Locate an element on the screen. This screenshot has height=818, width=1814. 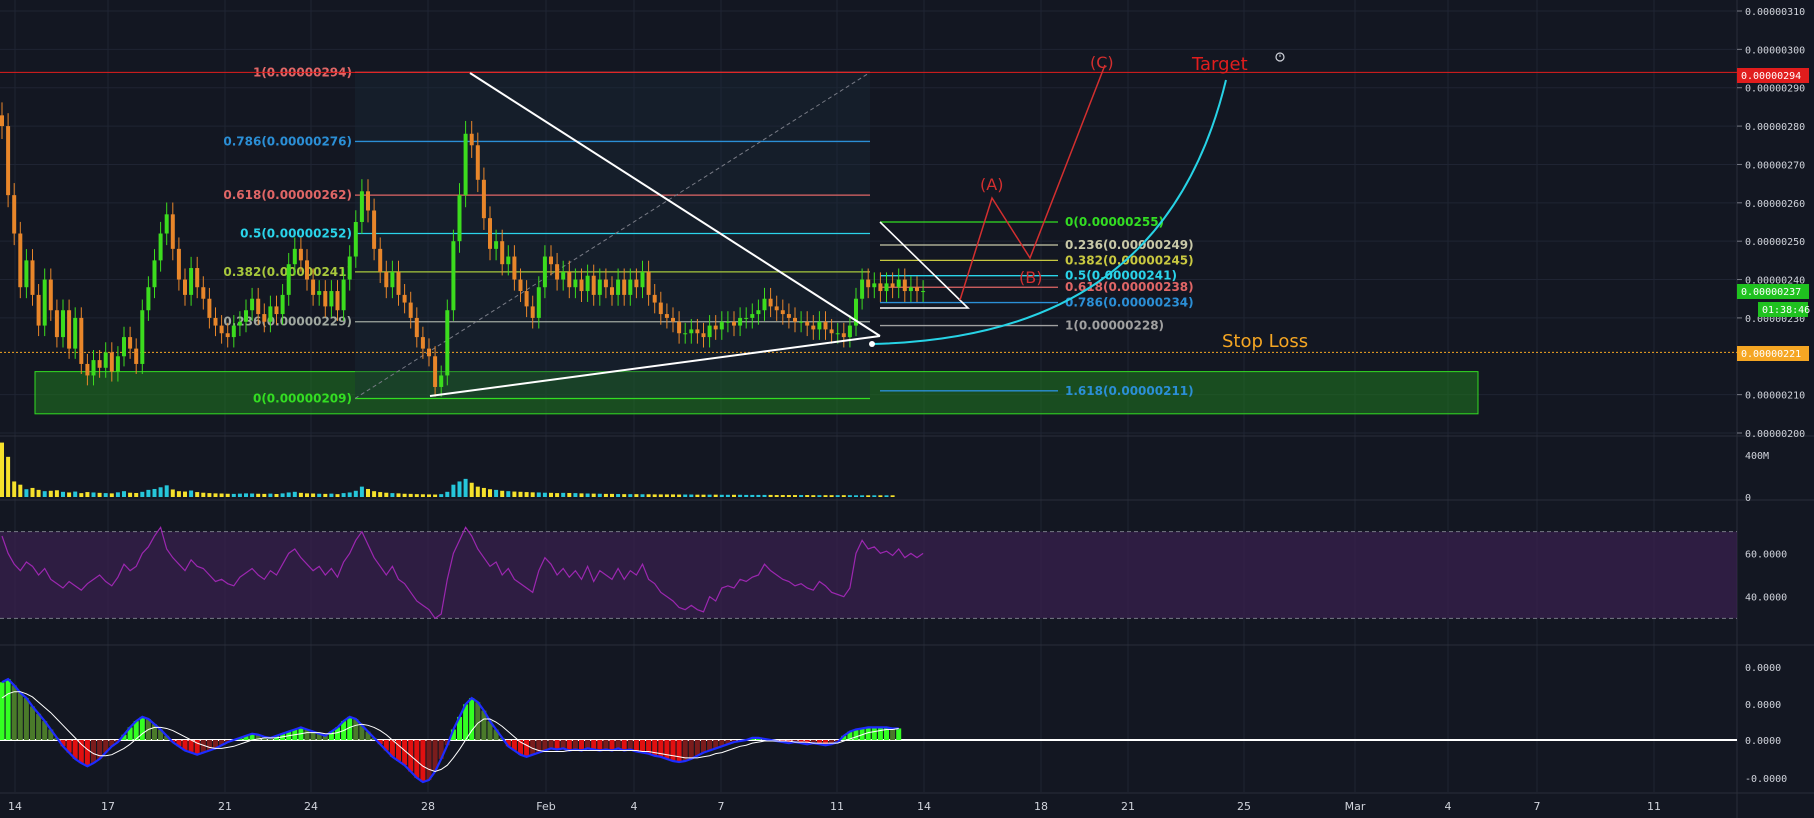
stop-price-tag: 0.00000221 is located at coordinates (1773, 353).